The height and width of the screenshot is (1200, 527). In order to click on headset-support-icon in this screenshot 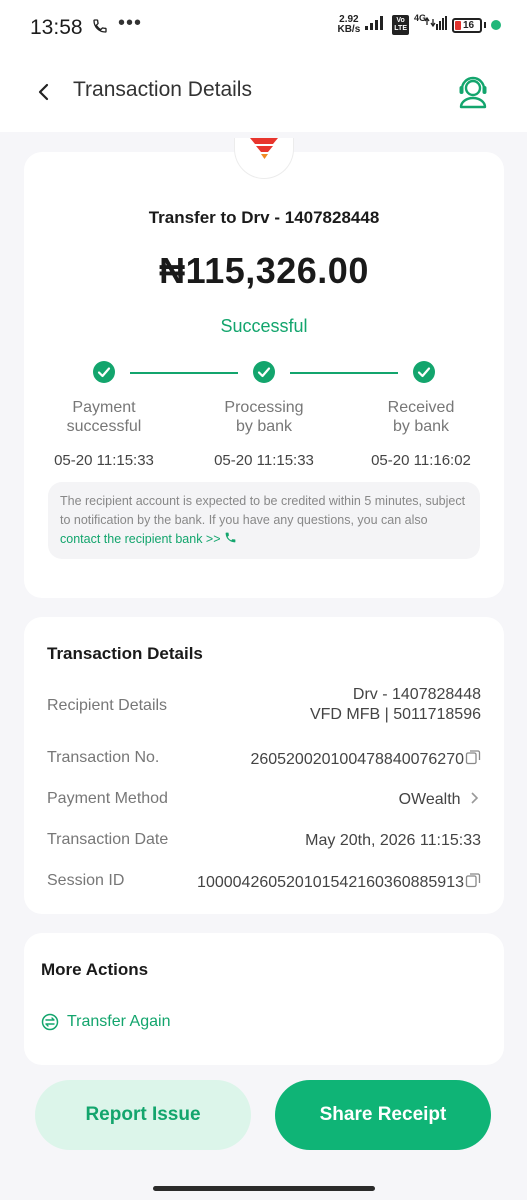, I will do `click(473, 92)`.